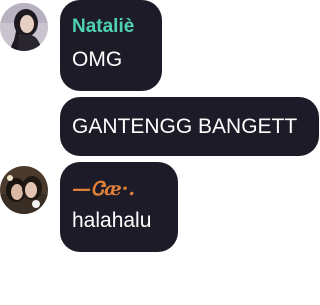 Image resolution: width=320 pixels, height=305 pixels. I want to click on message-text: OMG, so click(97, 59).